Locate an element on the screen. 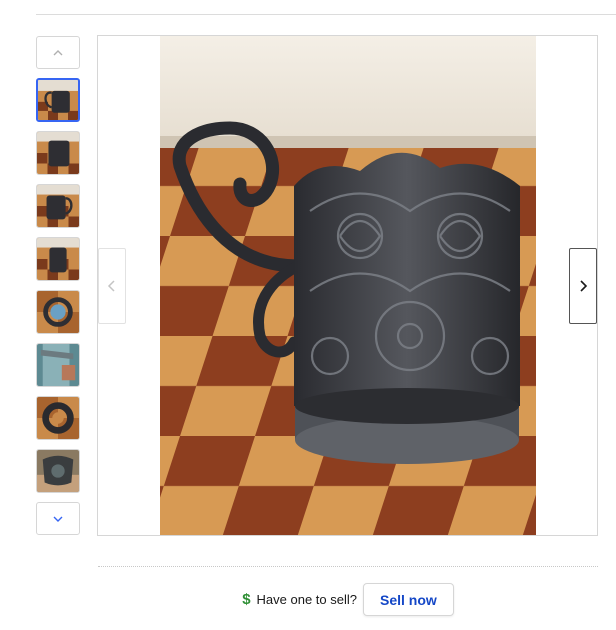 This screenshot has width=616, height=630. sell-question: Have one to sell? is located at coordinates (306, 599).